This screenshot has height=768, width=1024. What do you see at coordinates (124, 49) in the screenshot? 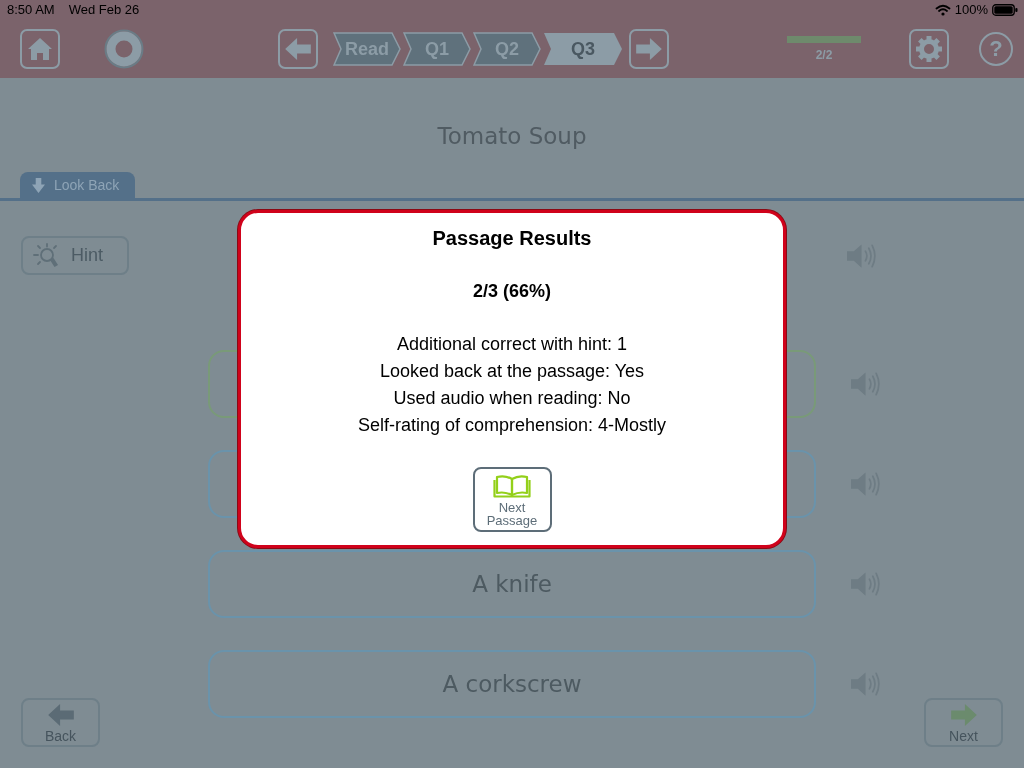
I see `ring-icon` at bounding box center [124, 49].